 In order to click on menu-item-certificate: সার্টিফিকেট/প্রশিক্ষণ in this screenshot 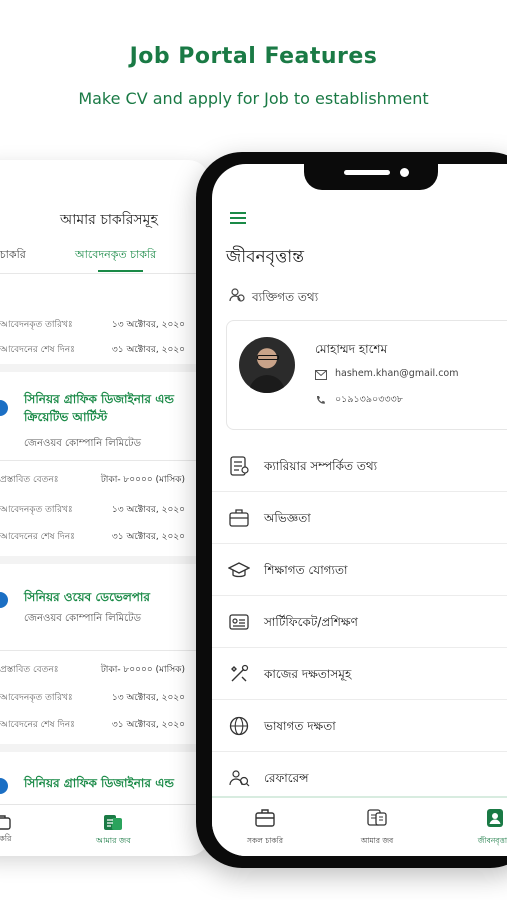, I will do `click(359, 622)`.